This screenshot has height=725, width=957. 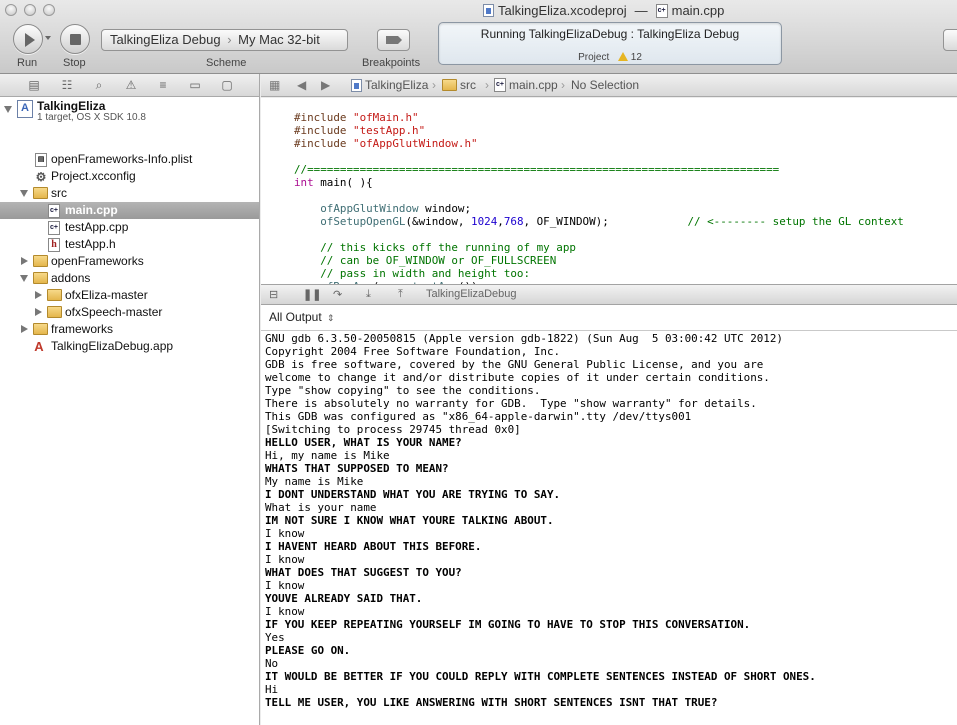 I want to click on tree-item-app-product: A TalkingElizaDebug.app, so click(x=129, y=346).